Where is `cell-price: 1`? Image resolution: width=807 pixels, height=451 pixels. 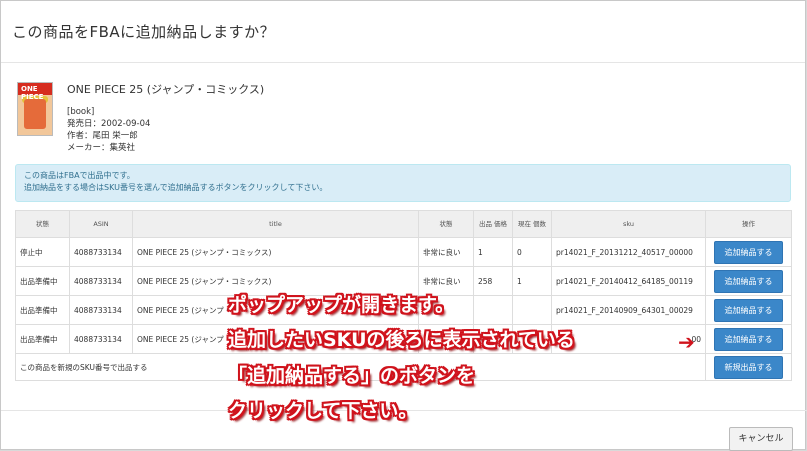
cell-price: 1 is located at coordinates (493, 252).